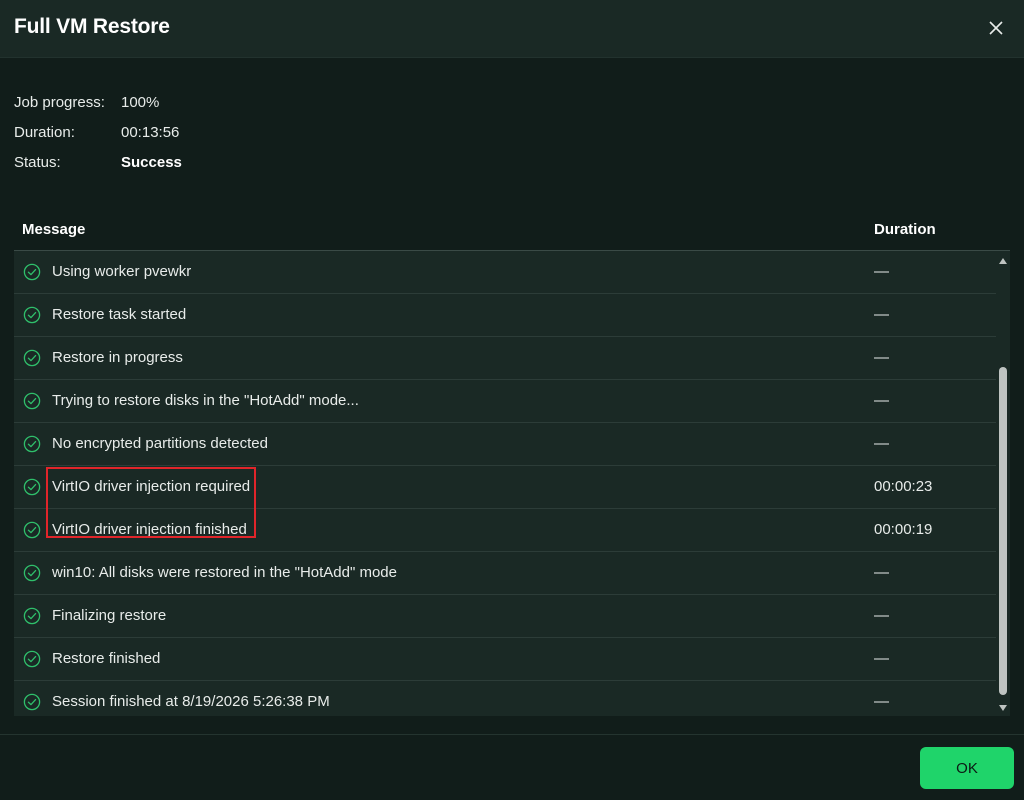  Describe the element at coordinates (150, 132) in the screenshot. I see `summary-value: 00:13:56` at that location.